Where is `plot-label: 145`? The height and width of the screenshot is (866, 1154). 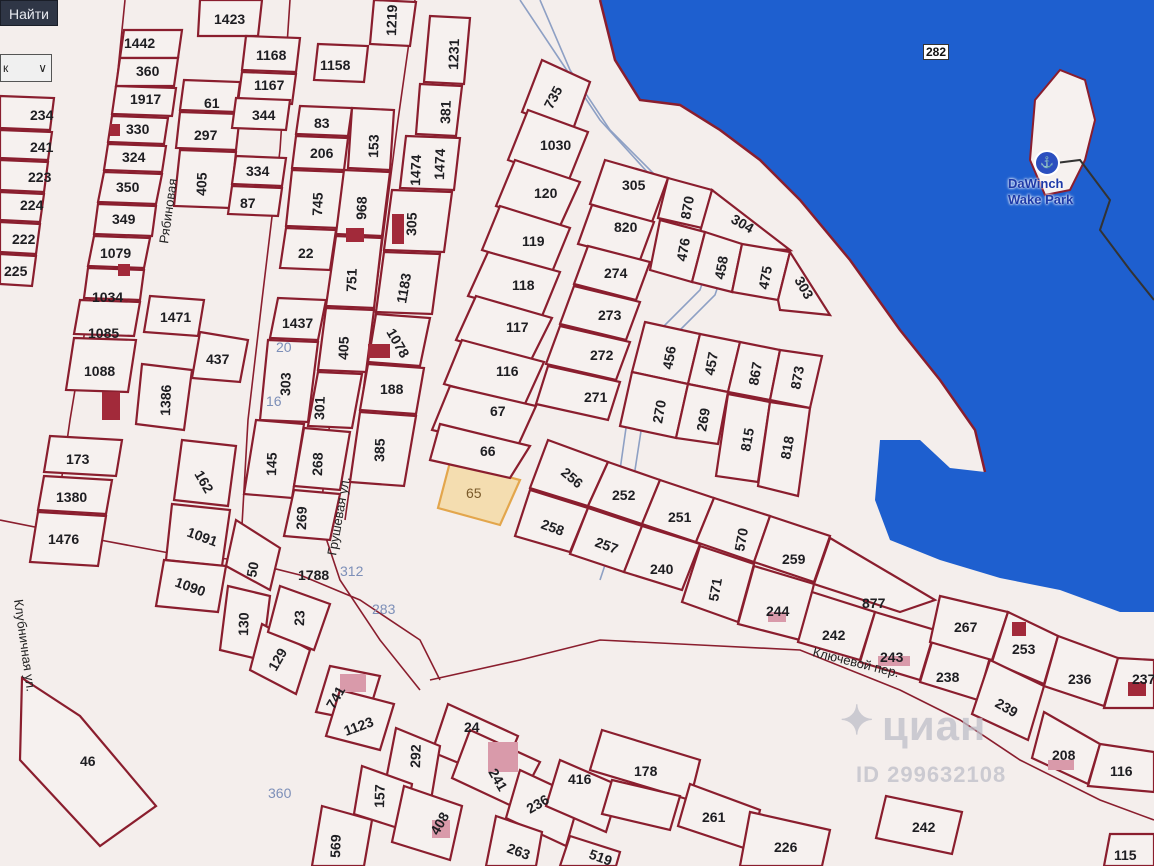
plot-label: 145 is located at coordinates (271, 464).